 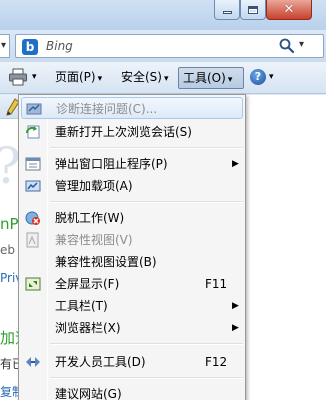 I want to click on search-input: Bing, so click(x=59, y=46).